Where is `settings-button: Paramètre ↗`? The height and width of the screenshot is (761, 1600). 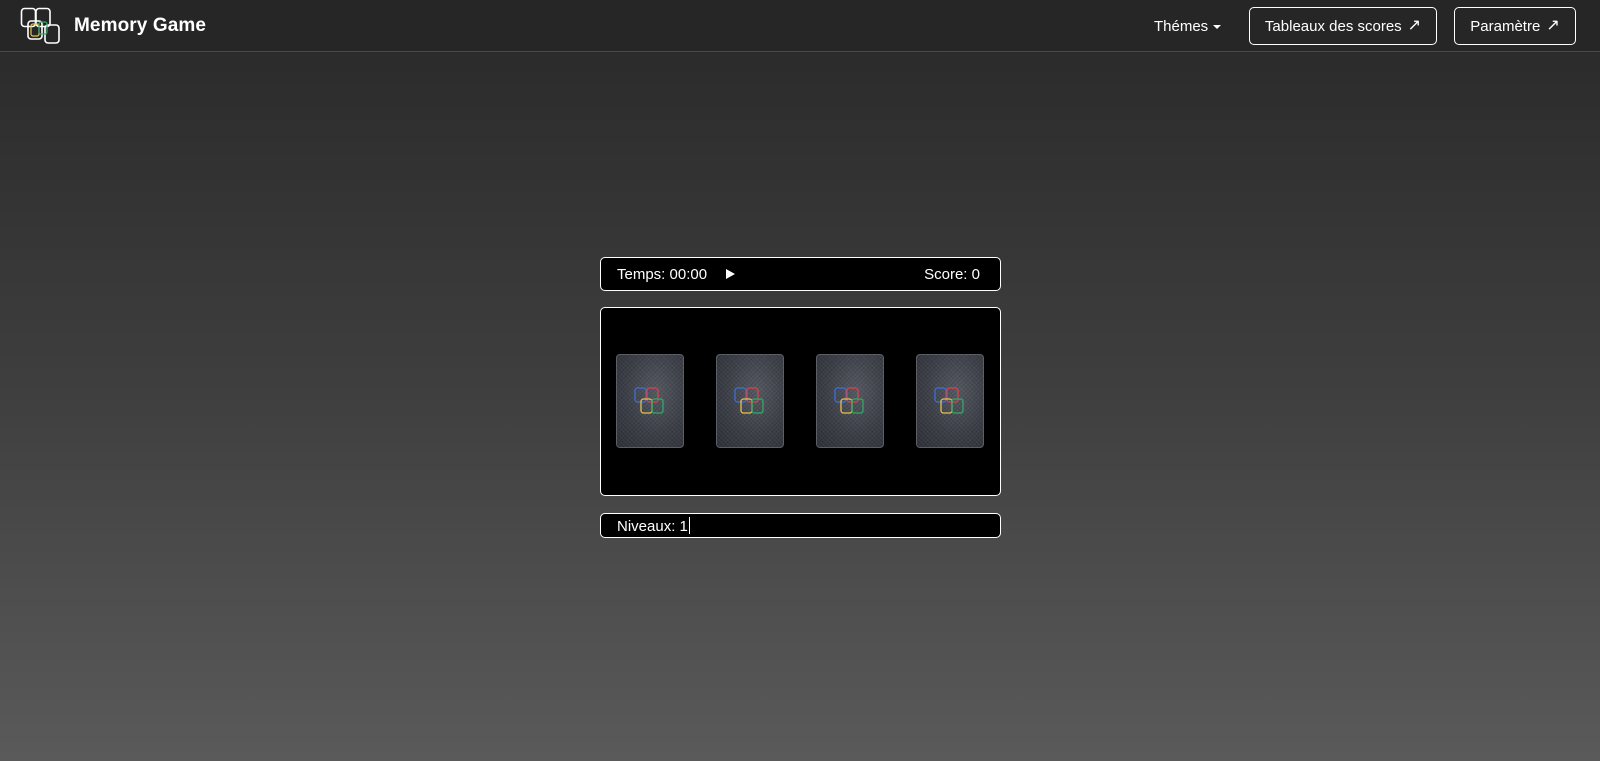 settings-button: Paramètre ↗ is located at coordinates (1515, 26).